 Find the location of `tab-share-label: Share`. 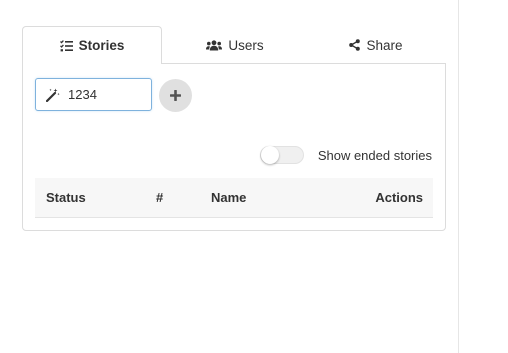

tab-share-label: Share is located at coordinates (384, 45).